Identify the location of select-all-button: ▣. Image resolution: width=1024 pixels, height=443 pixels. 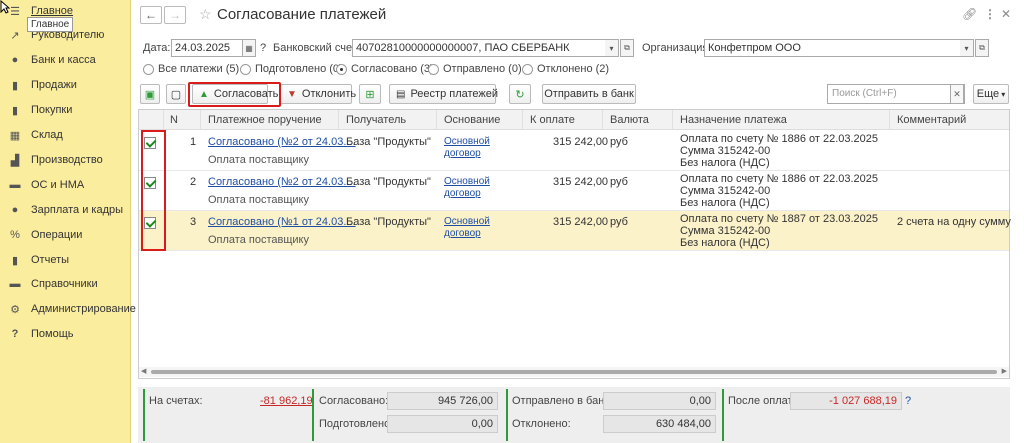
(150, 94).